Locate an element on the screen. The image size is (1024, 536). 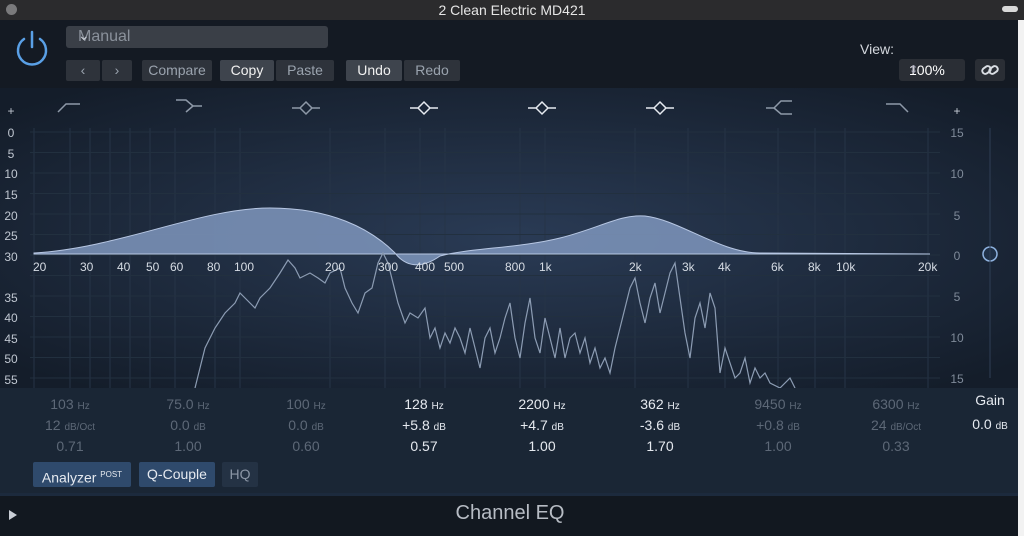
band-gain: -3.6 is located at coordinates (652, 425).